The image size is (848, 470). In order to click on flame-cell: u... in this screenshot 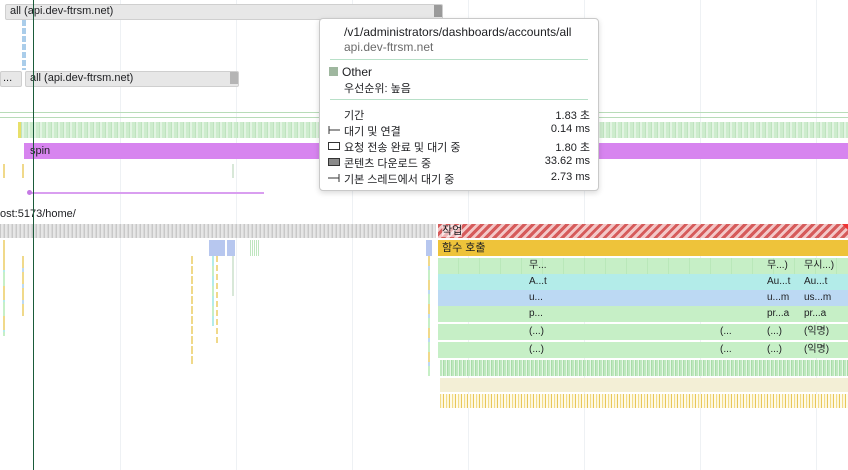, I will do `click(535, 298)`.